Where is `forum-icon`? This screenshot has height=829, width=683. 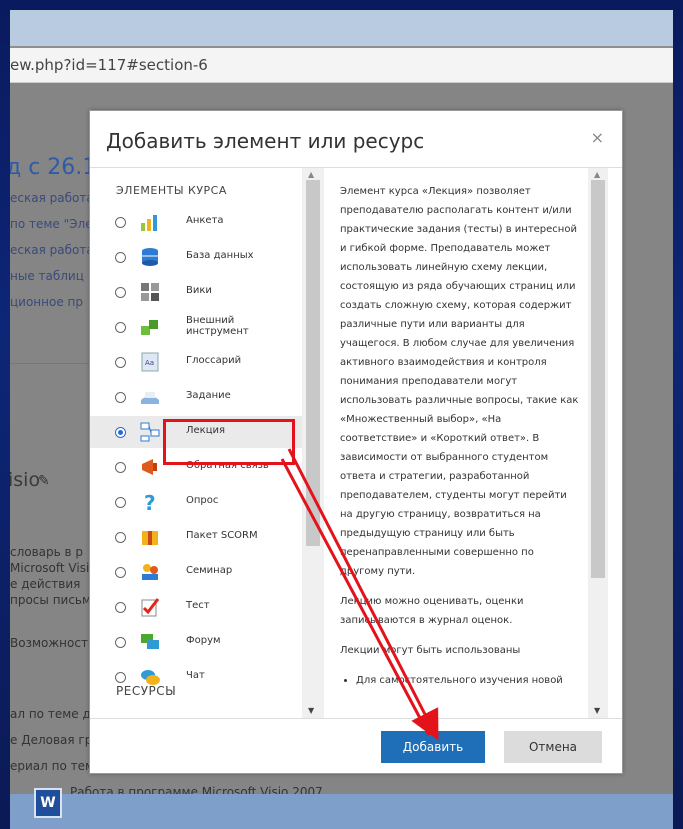
forum-icon is located at coordinates (150, 642).